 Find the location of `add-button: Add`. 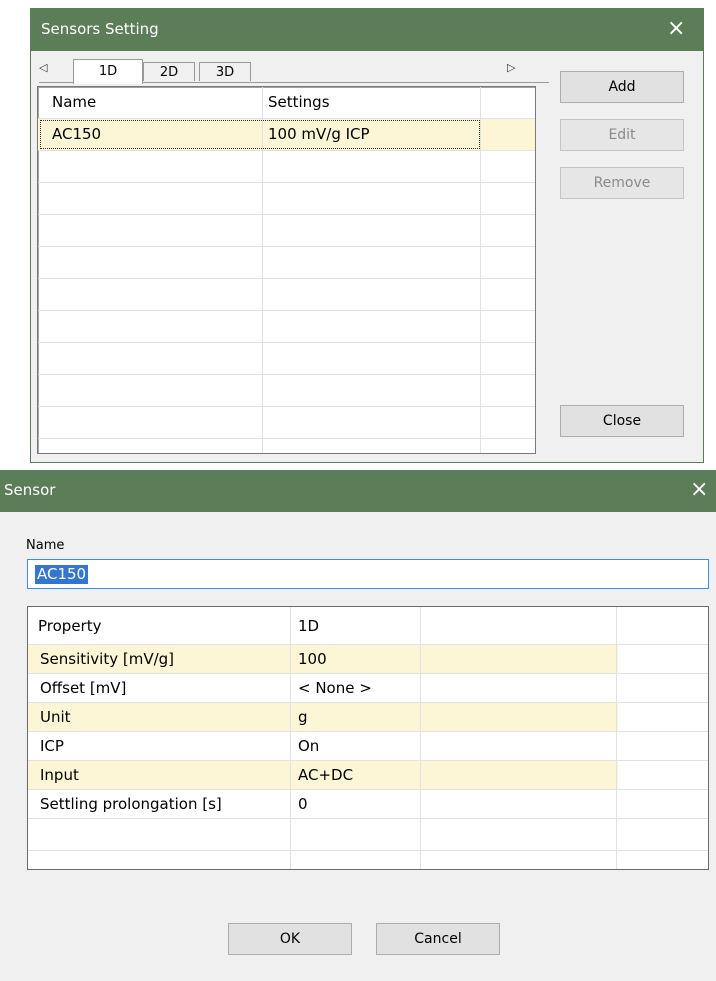

add-button: Add is located at coordinates (622, 87).